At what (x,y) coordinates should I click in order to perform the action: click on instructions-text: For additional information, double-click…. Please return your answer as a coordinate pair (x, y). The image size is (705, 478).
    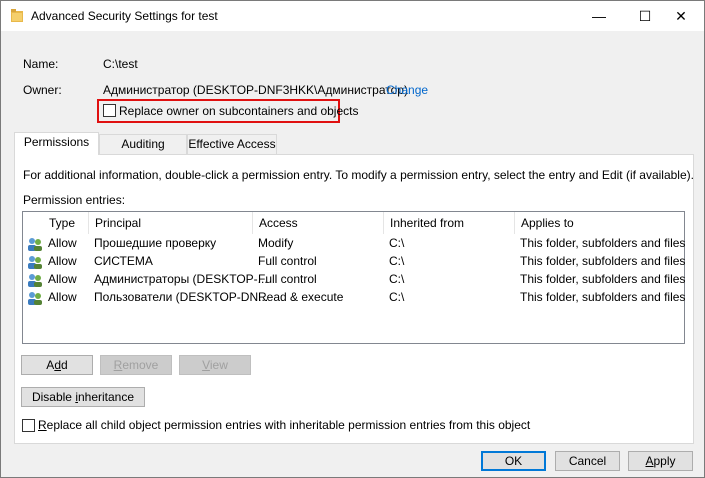
    Looking at the image, I should click on (358, 175).